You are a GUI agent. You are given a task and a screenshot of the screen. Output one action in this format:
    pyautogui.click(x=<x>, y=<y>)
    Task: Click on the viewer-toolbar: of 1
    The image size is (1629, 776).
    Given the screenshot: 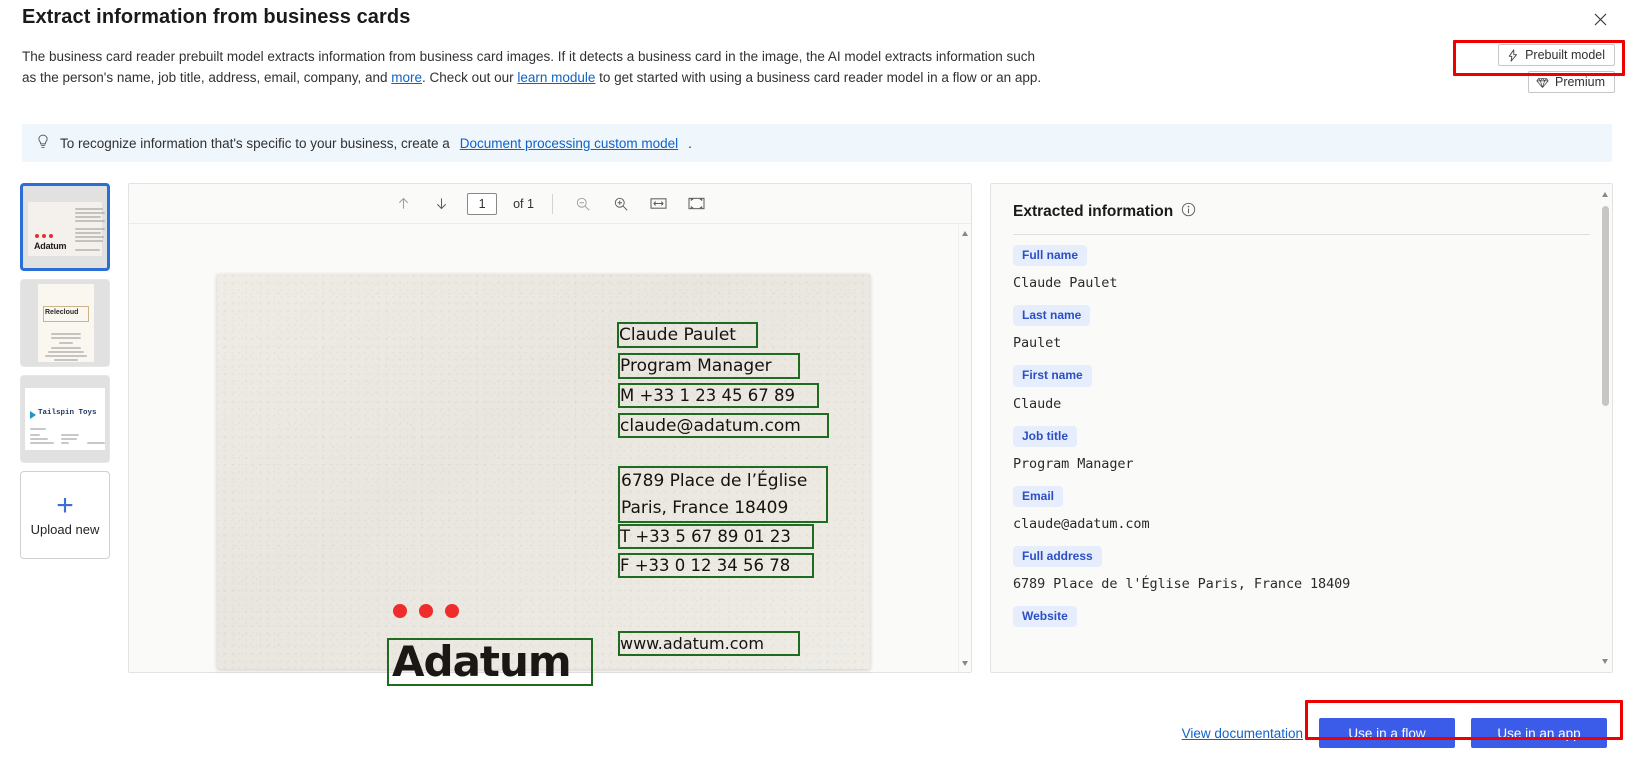 What is the action you would take?
    pyautogui.click(x=550, y=204)
    